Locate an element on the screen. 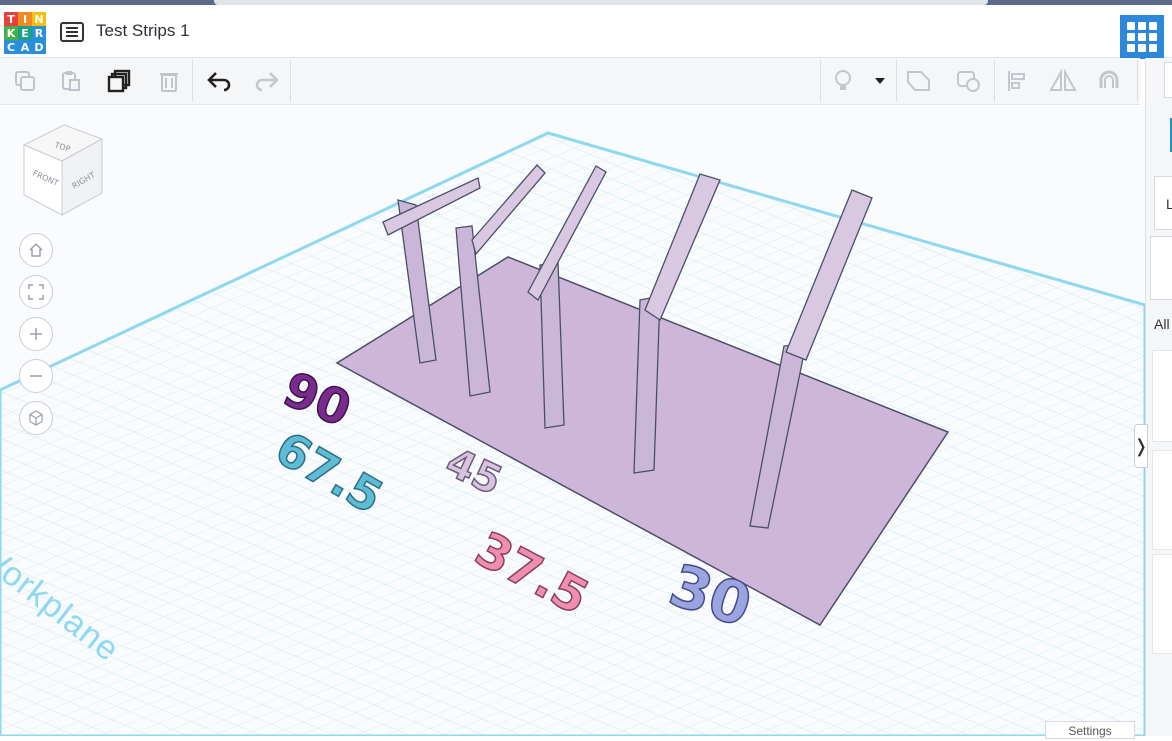 The width and height of the screenshot is (1172, 741). app-header: TINKERCAD Test Strips 1 is located at coordinates (586, 32).